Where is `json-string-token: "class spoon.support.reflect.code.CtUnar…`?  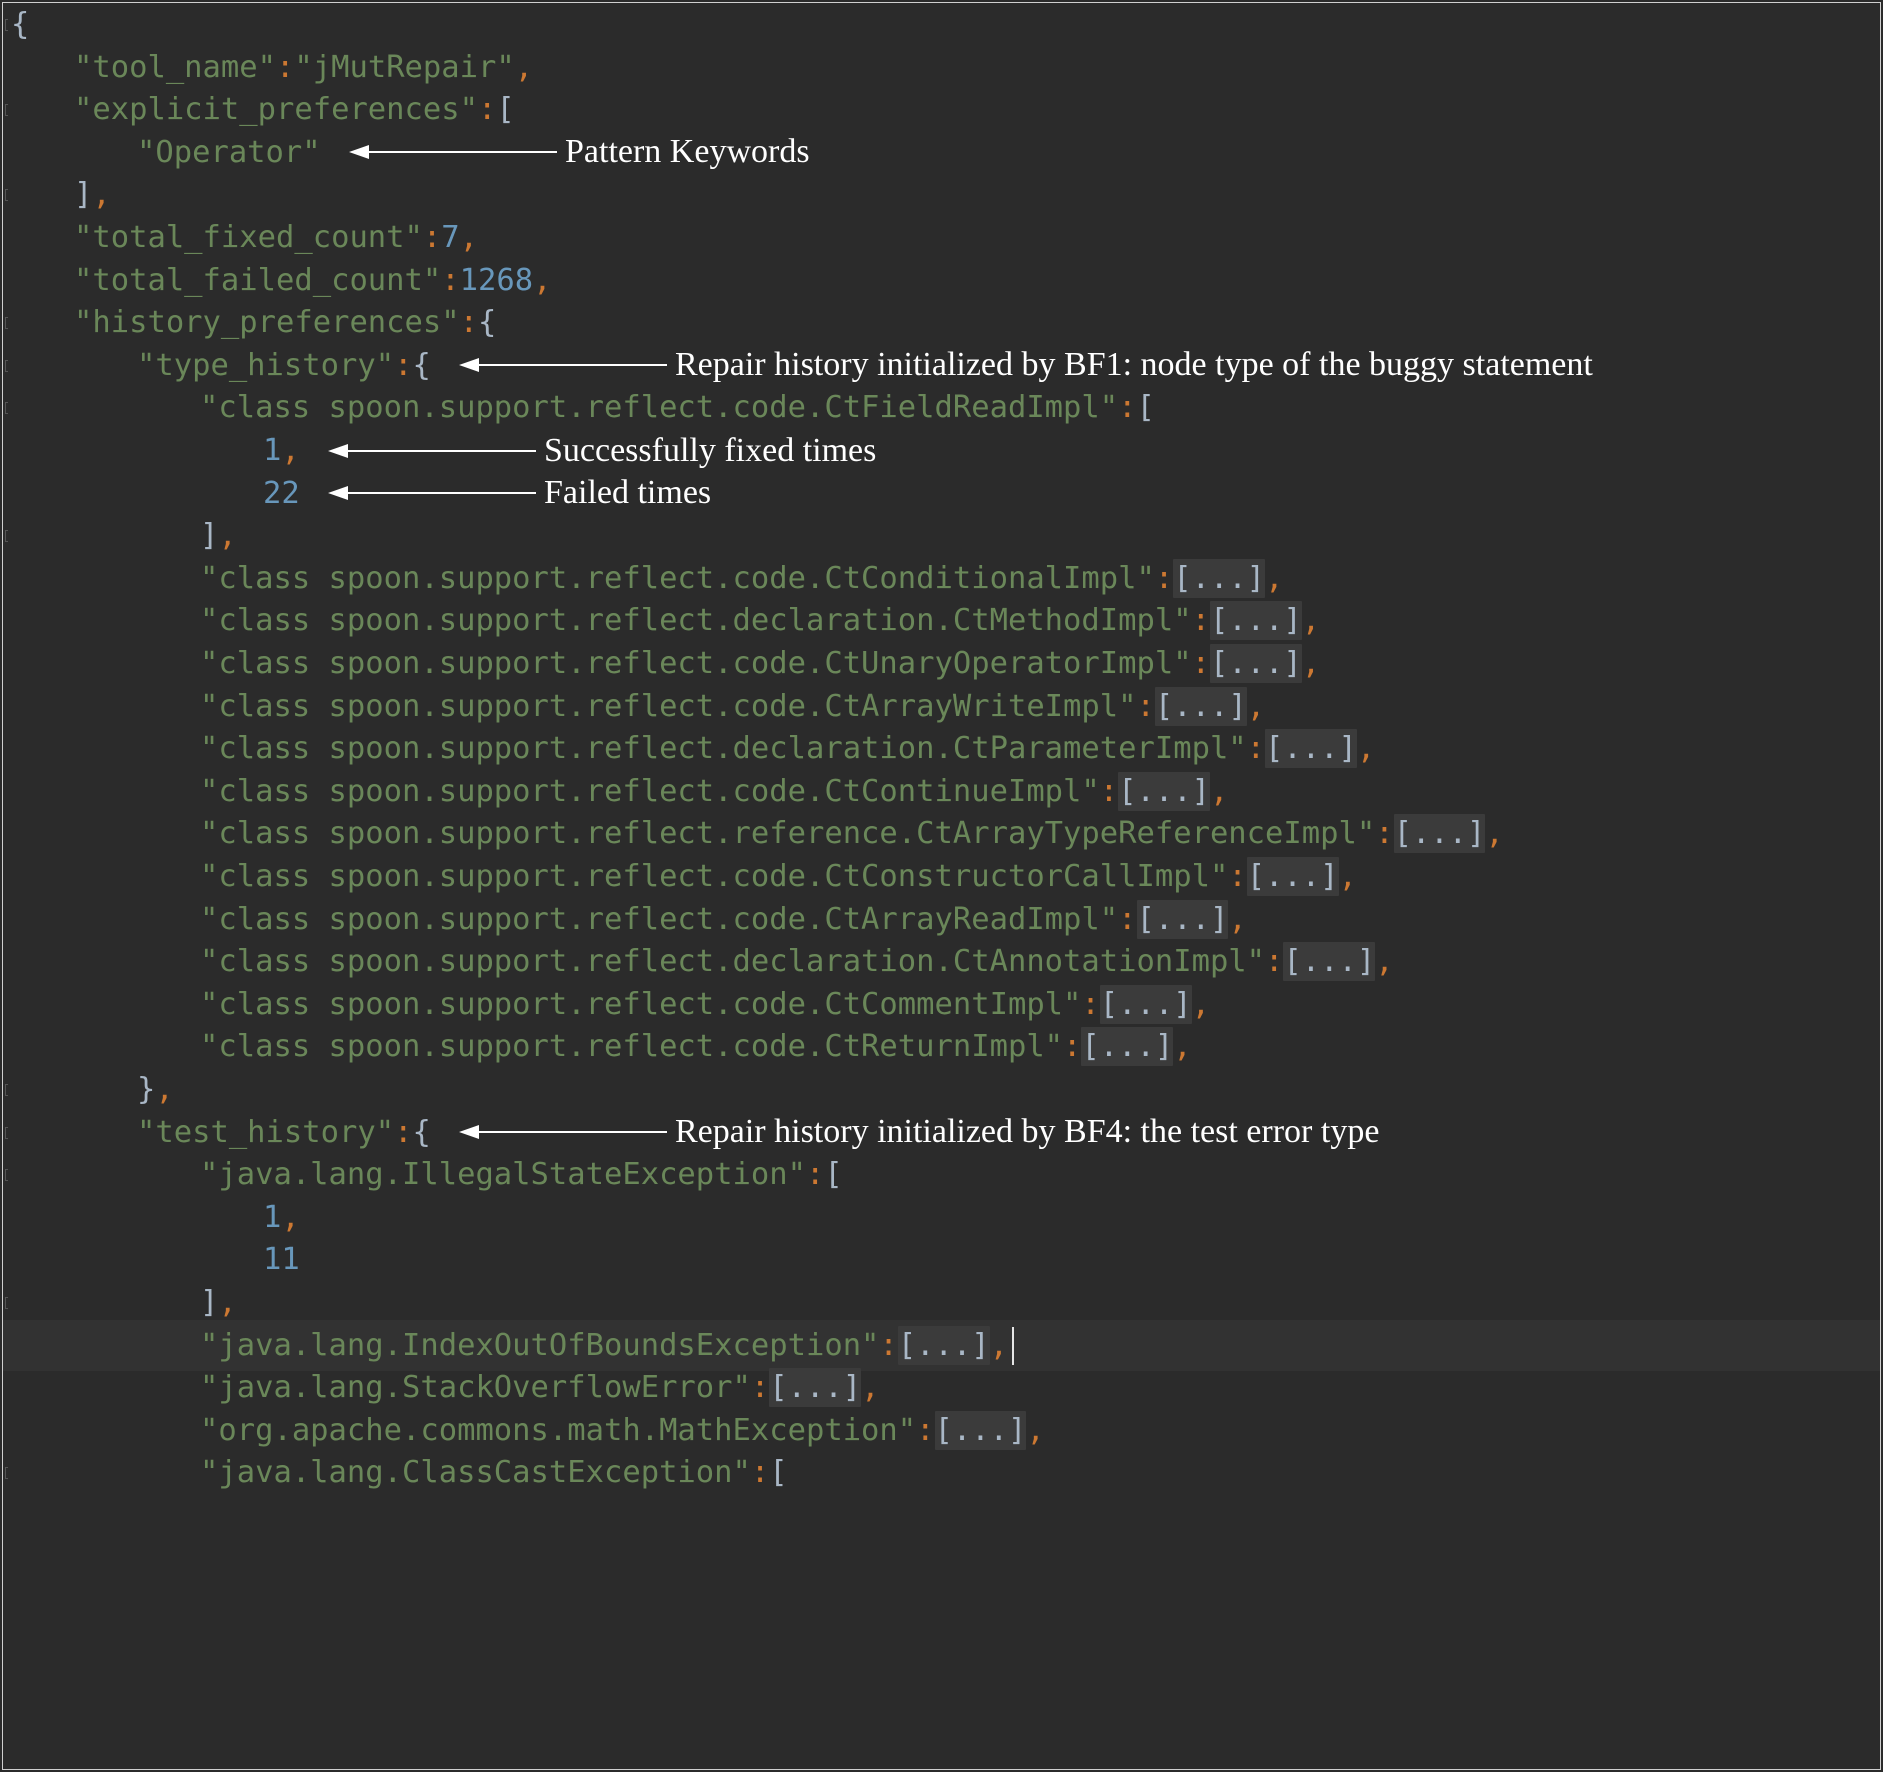
json-string-token: "class spoon.support.reflect.code.CtUnar… is located at coordinates (696, 663).